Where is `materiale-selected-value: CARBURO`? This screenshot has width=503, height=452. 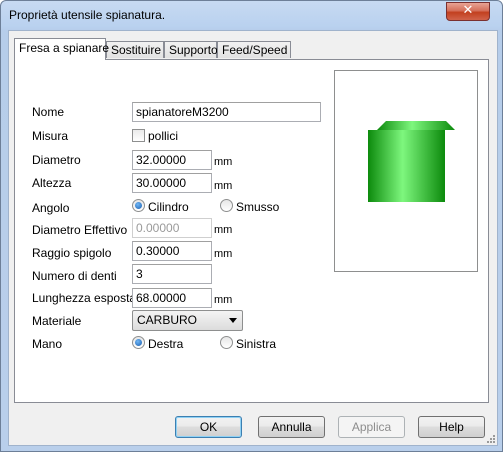 materiale-selected-value: CARBURO is located at coordinates (167, 320).